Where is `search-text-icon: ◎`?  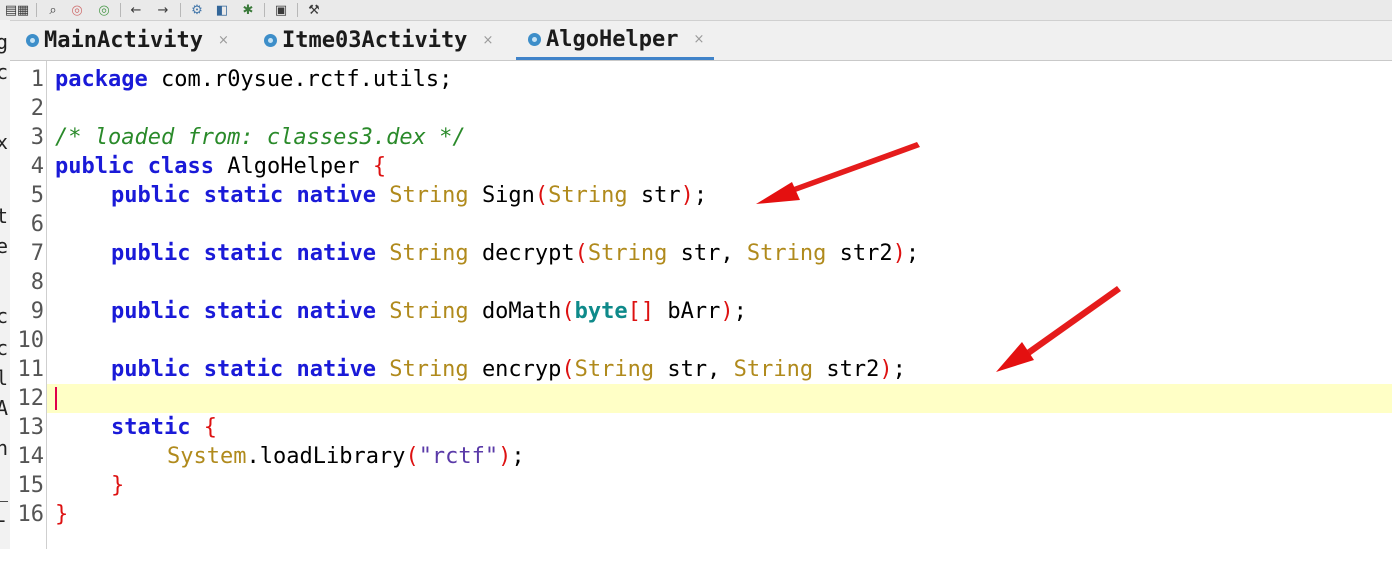
search-text-icon: ◎ is located at coordinates (104, 10).